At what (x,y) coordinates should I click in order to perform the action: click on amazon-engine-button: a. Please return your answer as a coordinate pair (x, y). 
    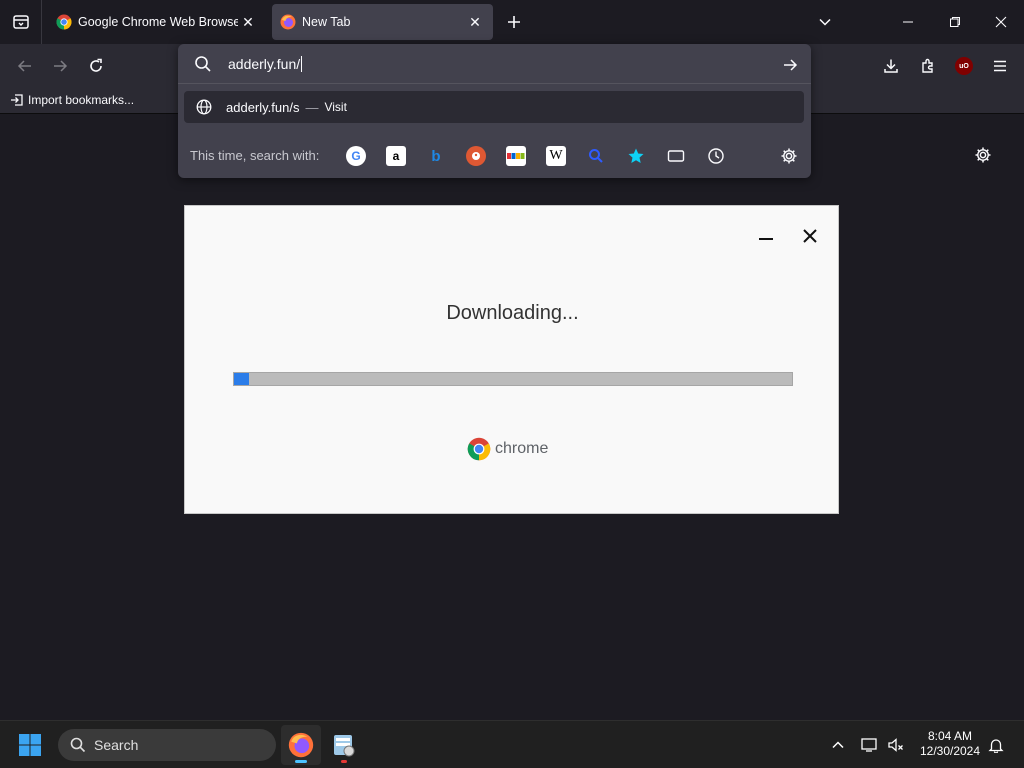
    Looking at the image, I should click on (396, 156).